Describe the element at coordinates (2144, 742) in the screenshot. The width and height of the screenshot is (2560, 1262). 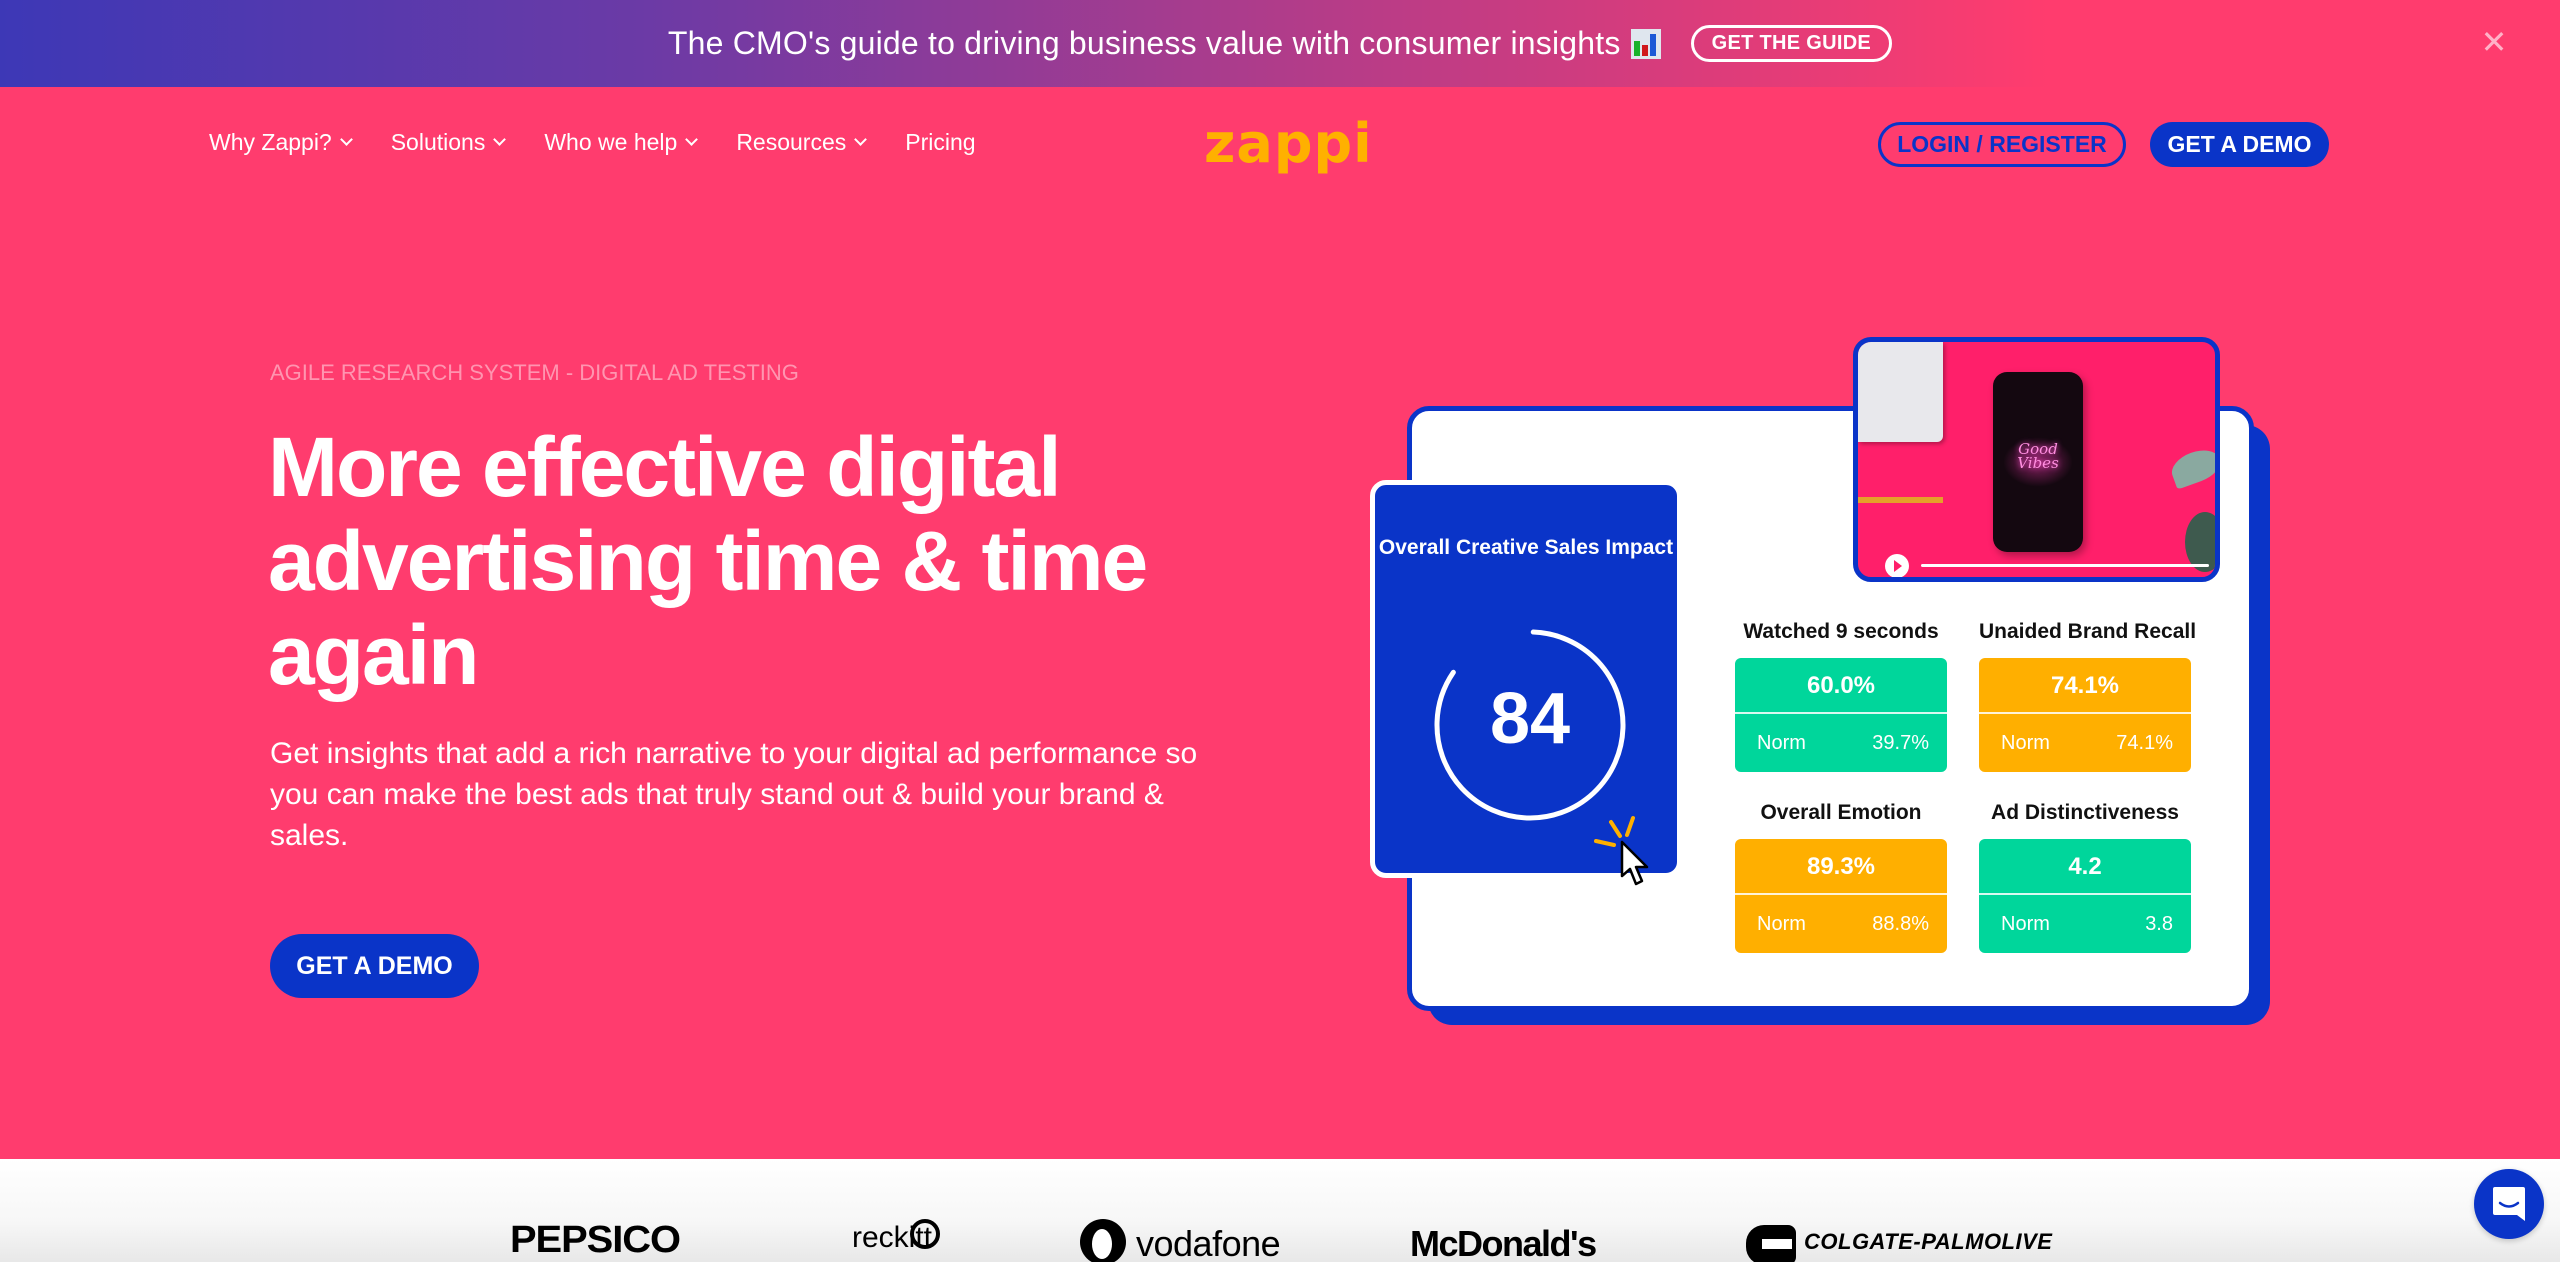
I see `norm-value: 74.1%` at that location.